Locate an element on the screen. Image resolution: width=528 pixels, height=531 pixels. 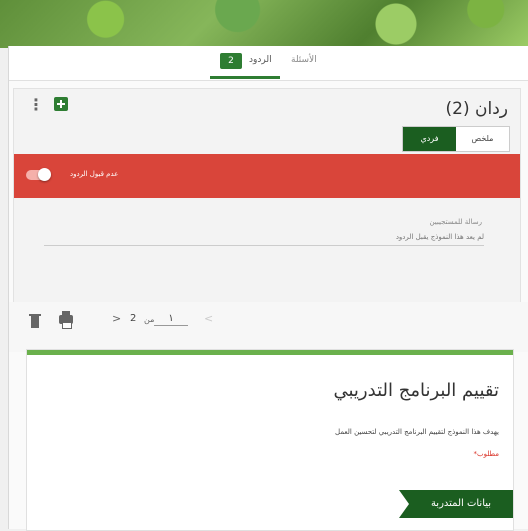
not-accepting-banner: عدم قبول الردود is located at coordinates (267, 176).